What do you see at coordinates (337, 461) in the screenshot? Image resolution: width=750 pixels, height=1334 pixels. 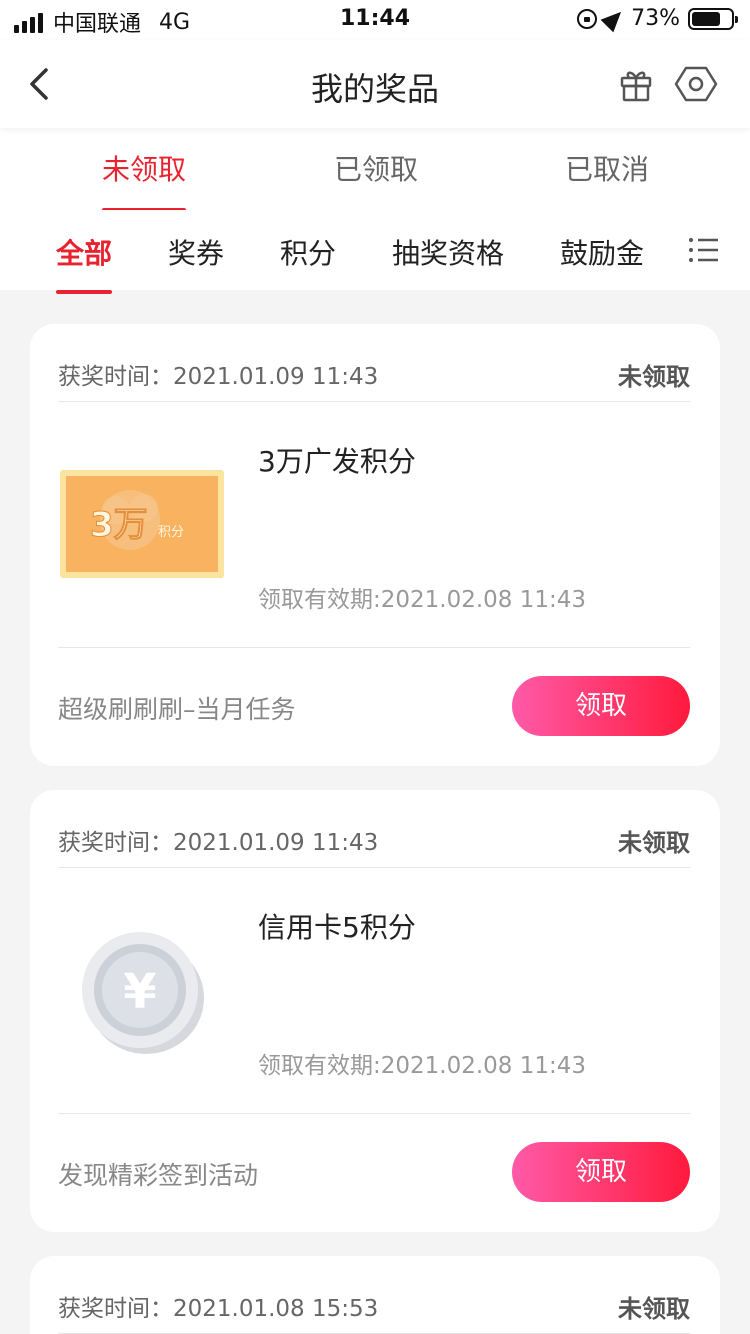 I see `prize-name: 3万广发积分` at bounding box center [337, 461].